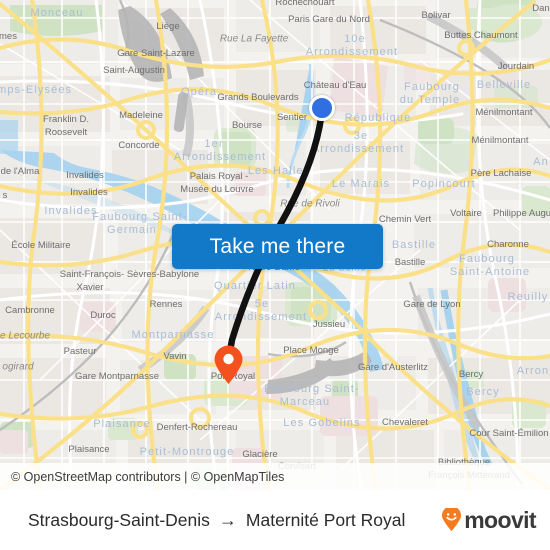  Describe the element at coordinates (227, 520) in the screenshot. I see `arrow-right-icon: →` at that location.